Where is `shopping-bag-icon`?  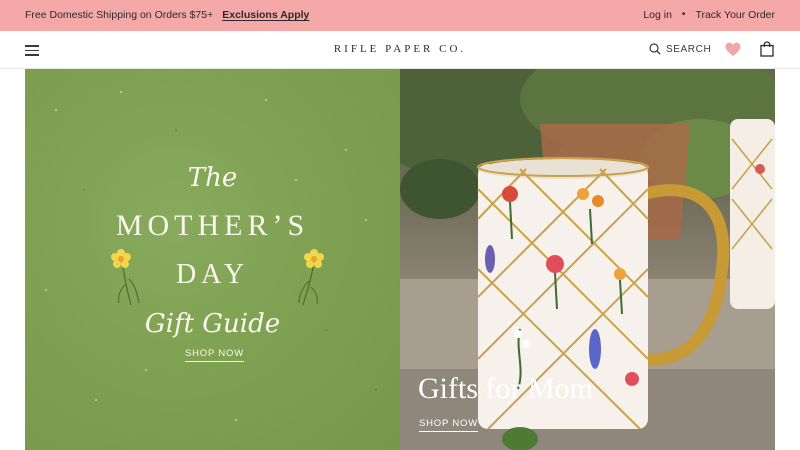
shopping-bag-icon is located at coordinates (767, 49).